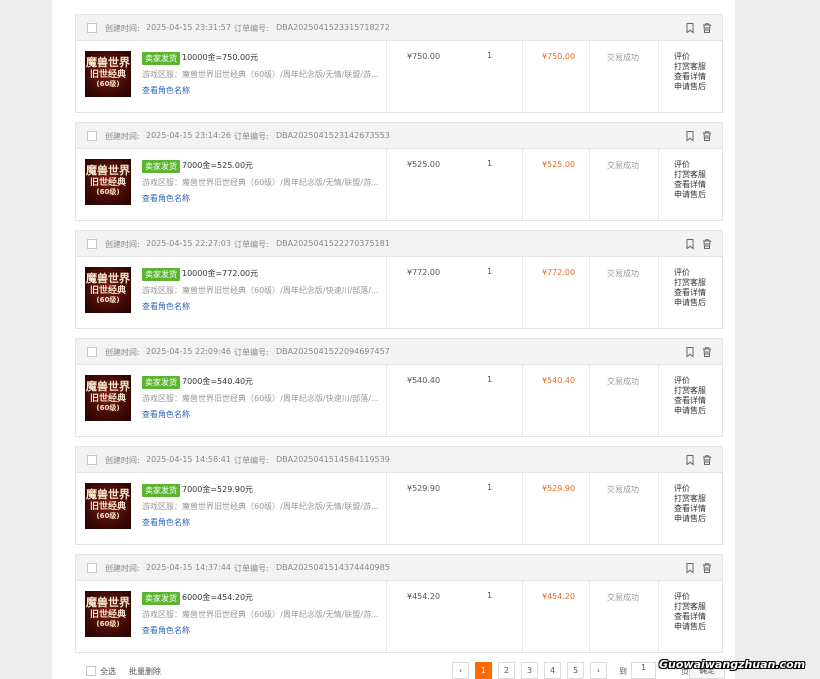 Image resolution: width=820 pixels, height=679 pixels. What do you see at coordinates (122, 136) in the screenshot?
I see `created-label: 创建时间:` at bounding box center [122, 136].